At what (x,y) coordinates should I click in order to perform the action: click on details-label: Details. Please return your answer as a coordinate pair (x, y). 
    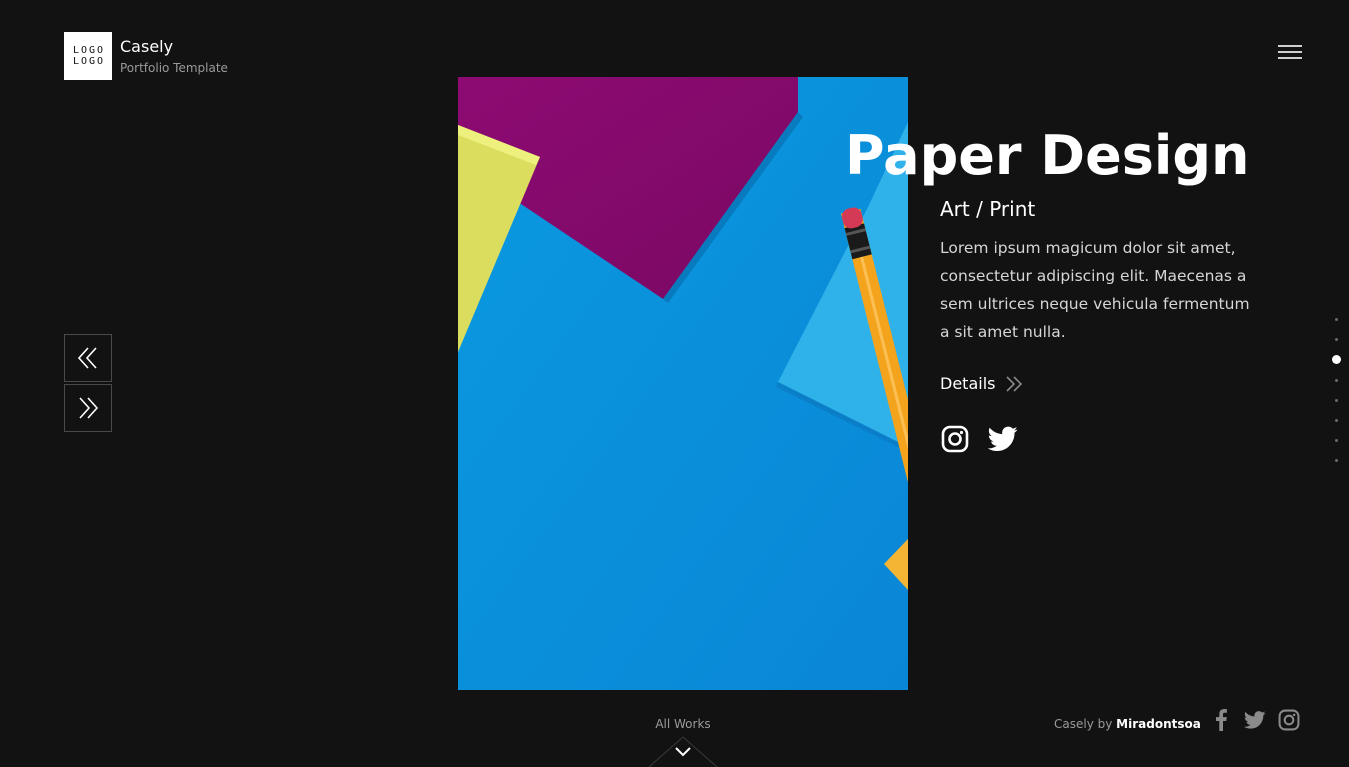
    Looking at the image, I should click on (968, 383).